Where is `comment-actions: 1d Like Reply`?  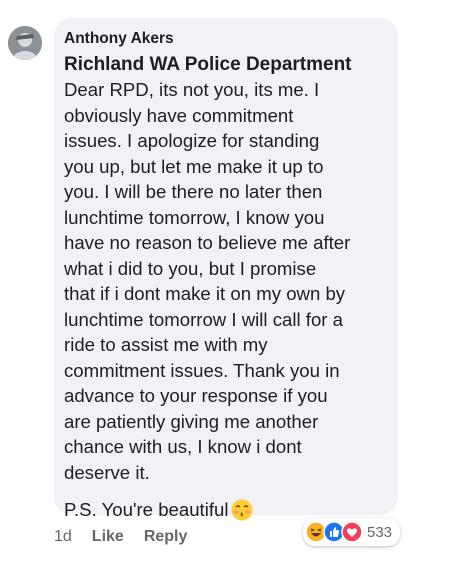 comment-actions: 1d Like Reply is located at coordinates (120, 537).